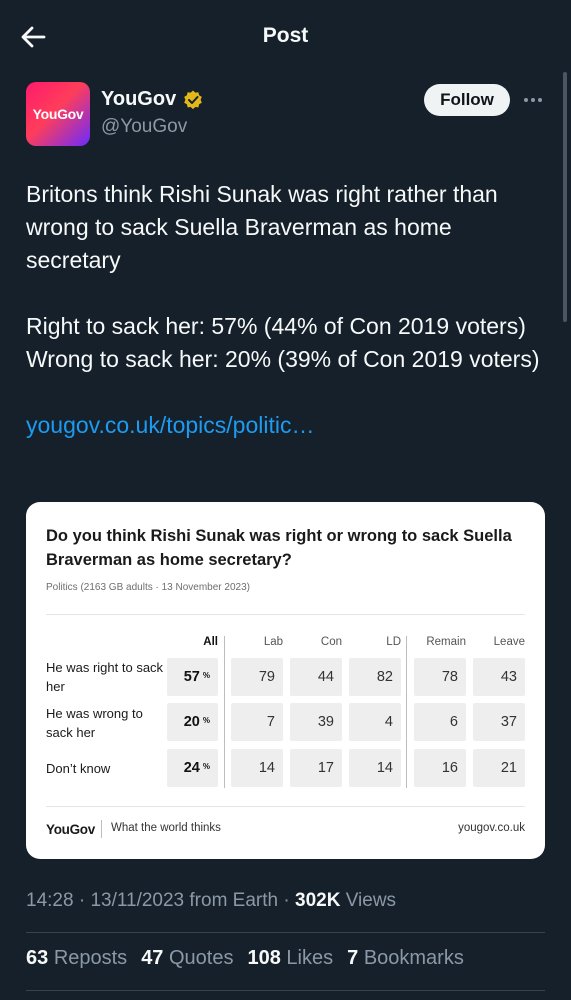  Describe the element at coordinates (509, 642) in the screenshot. I see `column-header-leave: Leave` at that location.